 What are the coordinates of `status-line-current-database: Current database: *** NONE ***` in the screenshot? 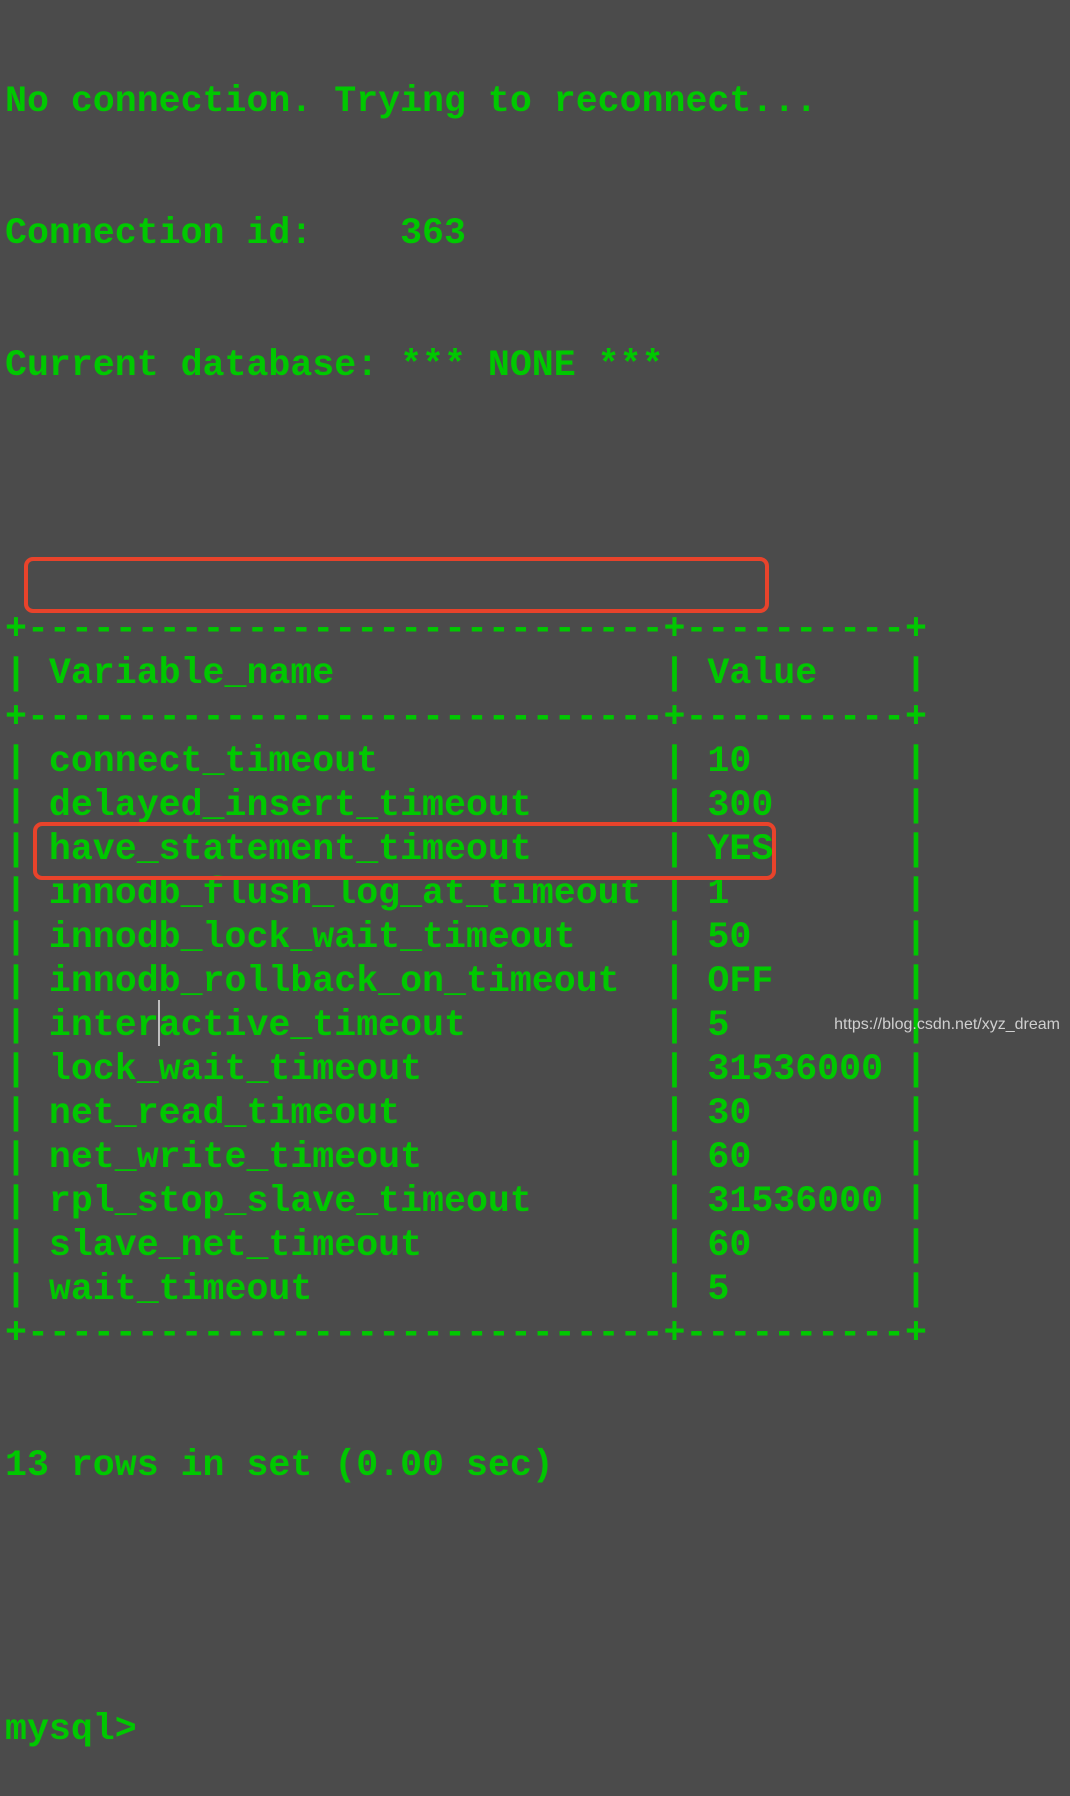 It's located at (334, 365).